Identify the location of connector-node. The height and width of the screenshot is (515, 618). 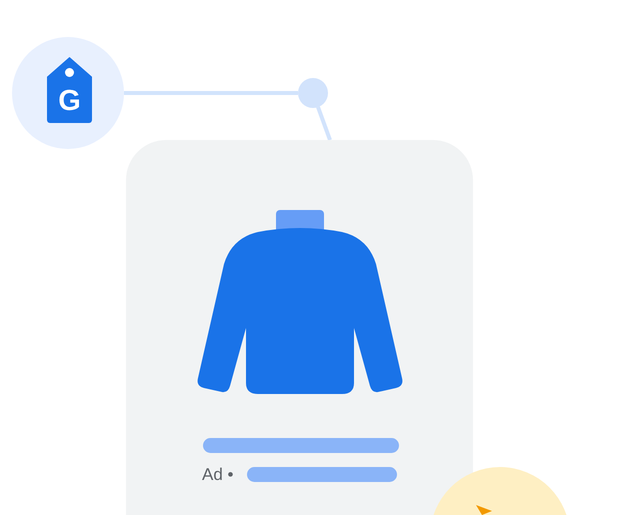
(313, 93).